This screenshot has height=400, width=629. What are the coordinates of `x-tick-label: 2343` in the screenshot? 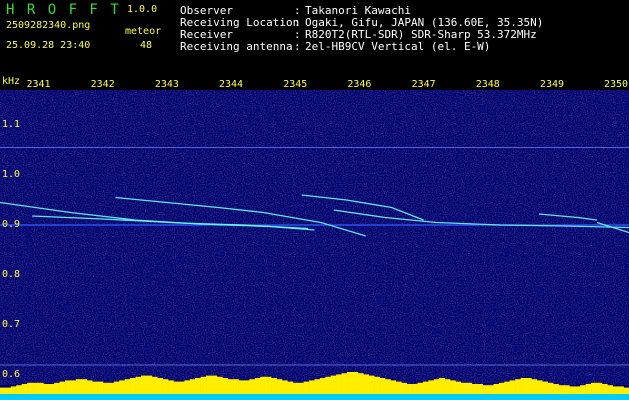 It's located at (166, 84).